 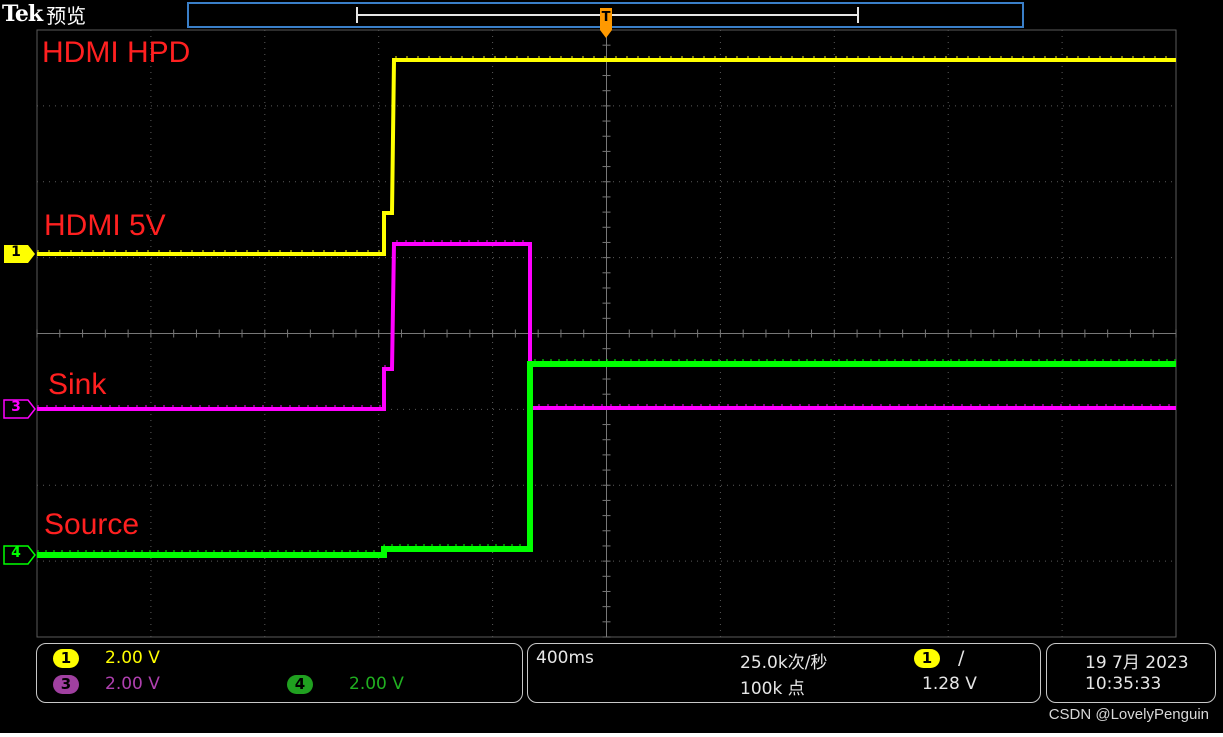 I want to click on label-sink: Sink, so click(x=77, y=384).